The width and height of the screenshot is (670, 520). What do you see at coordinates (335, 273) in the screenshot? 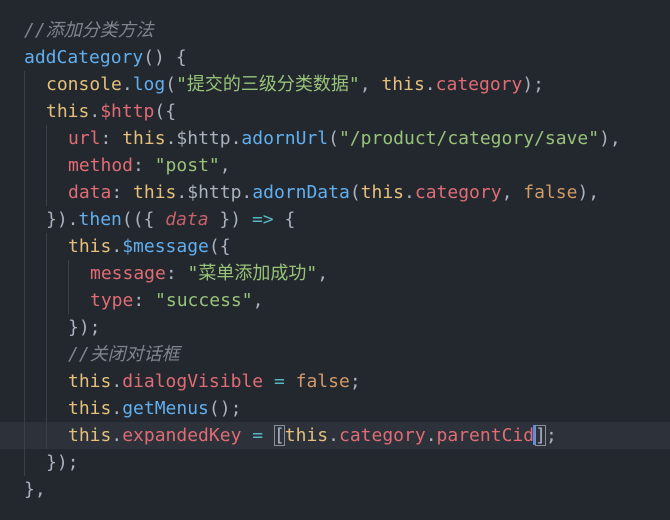
I see `code-line: message: "菜单添加成功",` at bounding box center [335, 273].